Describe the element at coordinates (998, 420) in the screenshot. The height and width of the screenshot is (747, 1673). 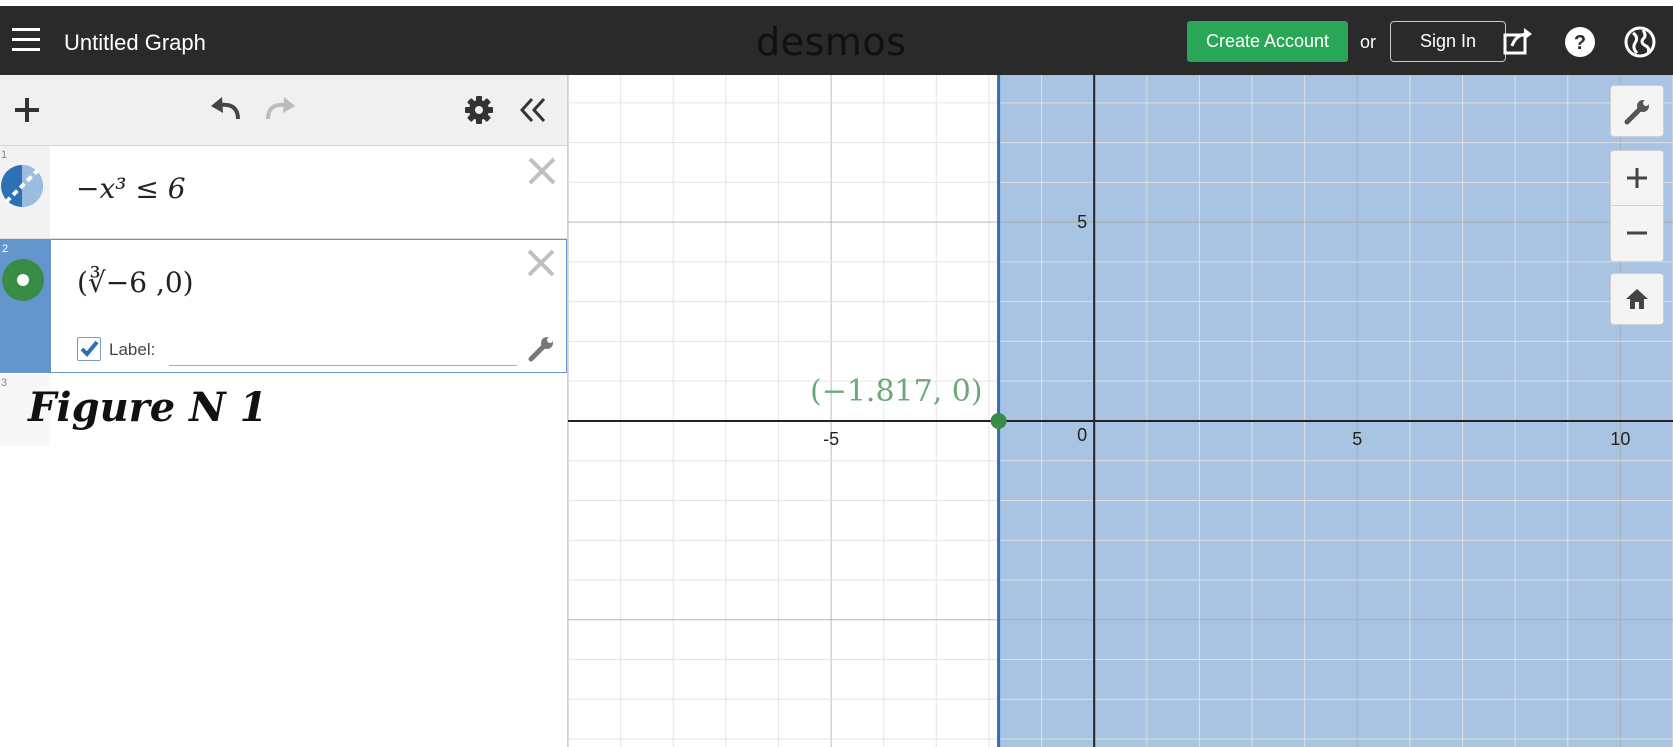
I see `data-point` at that location.